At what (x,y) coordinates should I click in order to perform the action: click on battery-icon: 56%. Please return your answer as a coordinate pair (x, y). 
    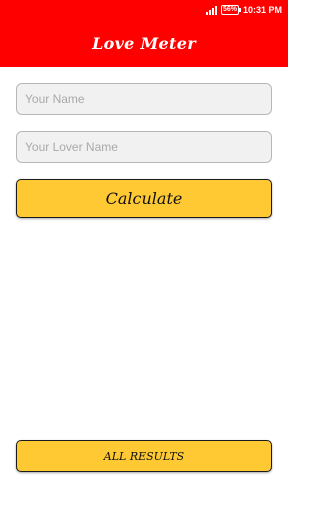
    Looking at the image, I should click on (230, 10).